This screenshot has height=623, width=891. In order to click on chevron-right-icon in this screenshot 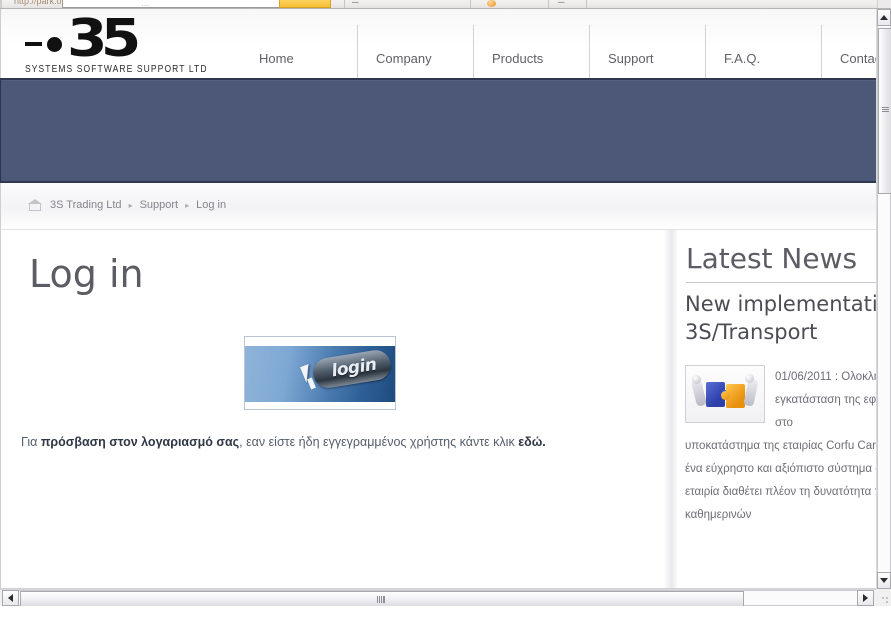, I will do `click(865, 598)`.